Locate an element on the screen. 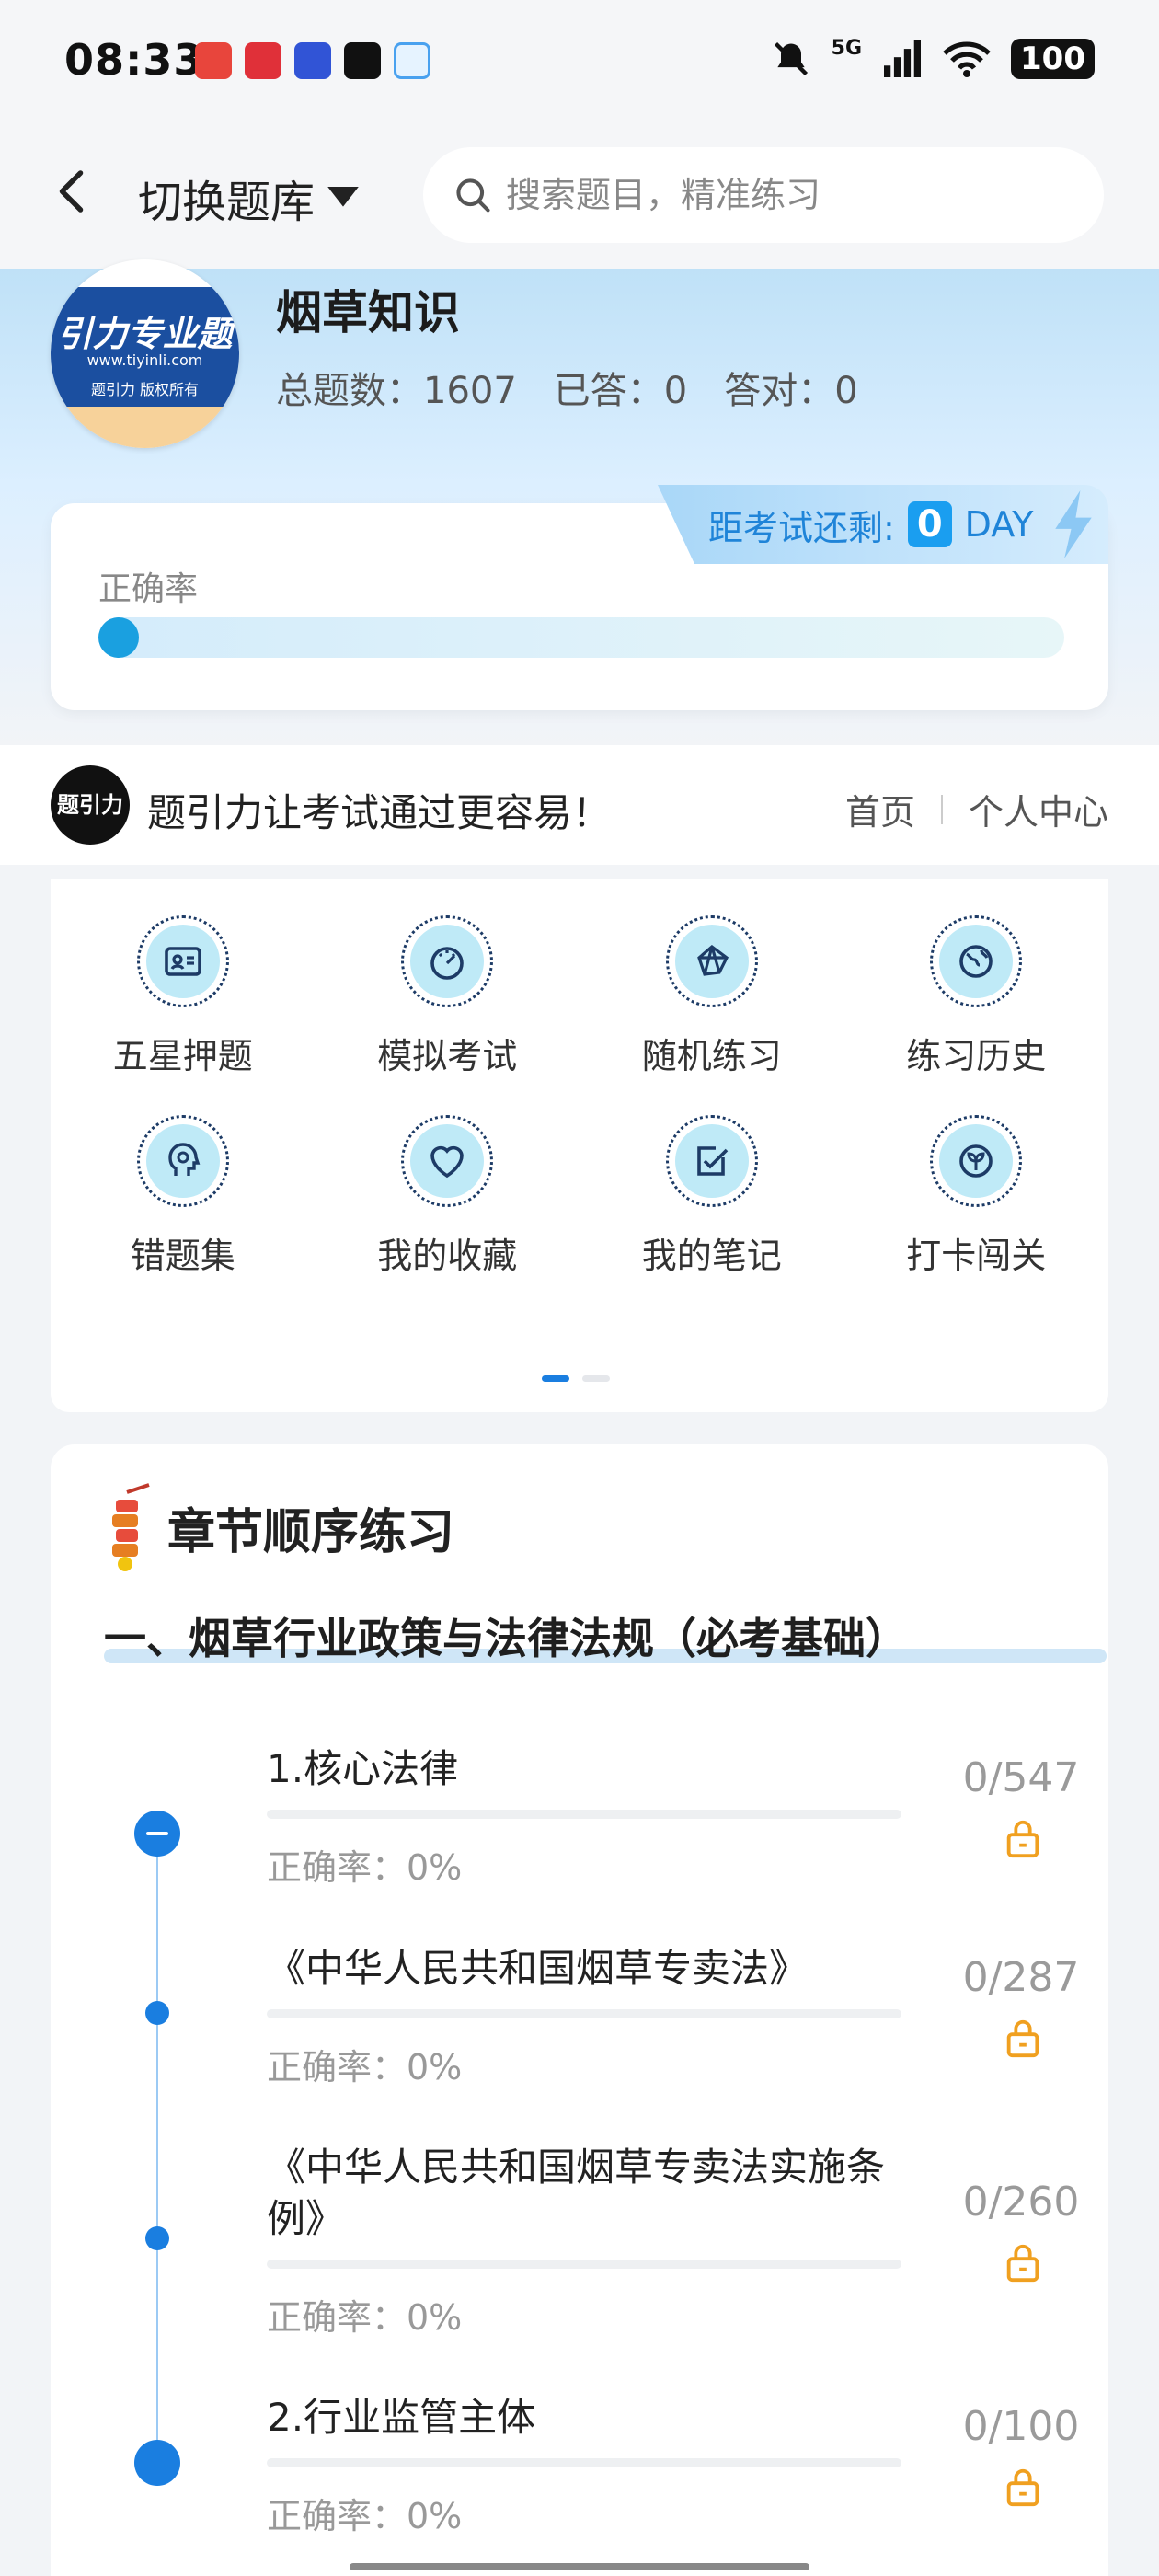 Image resolution: width=1159 pixels, height=2576 pixels. accuracy-progress-fill is located at coordinates (118, 637).